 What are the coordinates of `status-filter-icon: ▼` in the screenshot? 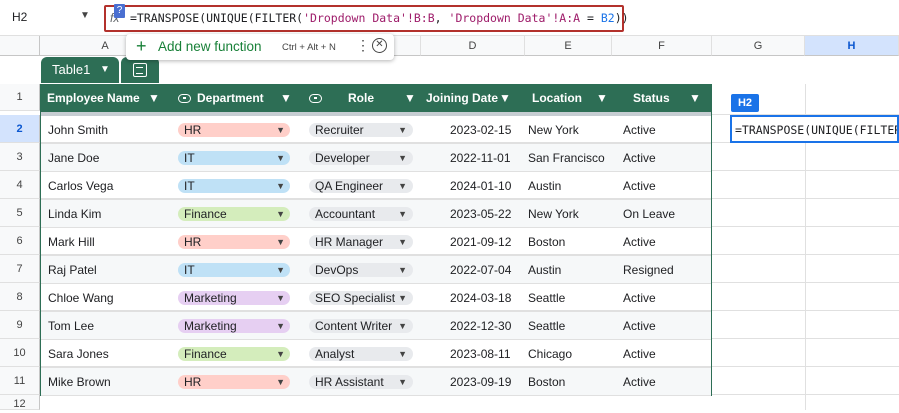 It's located at (695, 98).